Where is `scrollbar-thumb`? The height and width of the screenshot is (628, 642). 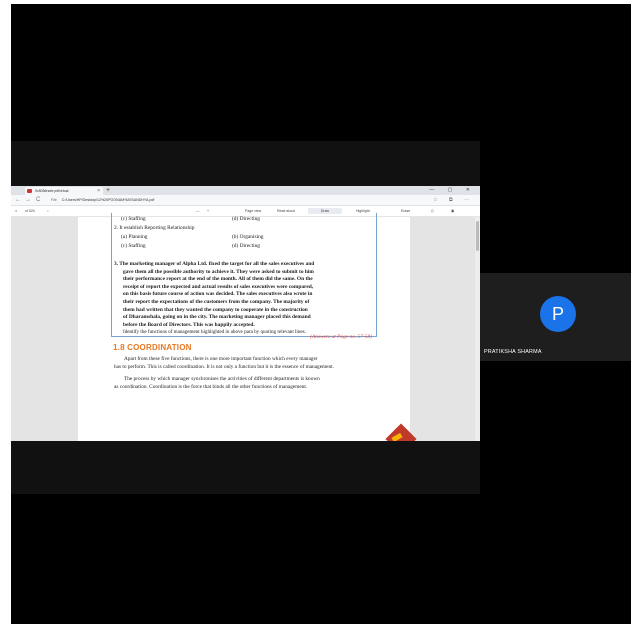 scrollbar-thumb is located at coordinates (477, 236).